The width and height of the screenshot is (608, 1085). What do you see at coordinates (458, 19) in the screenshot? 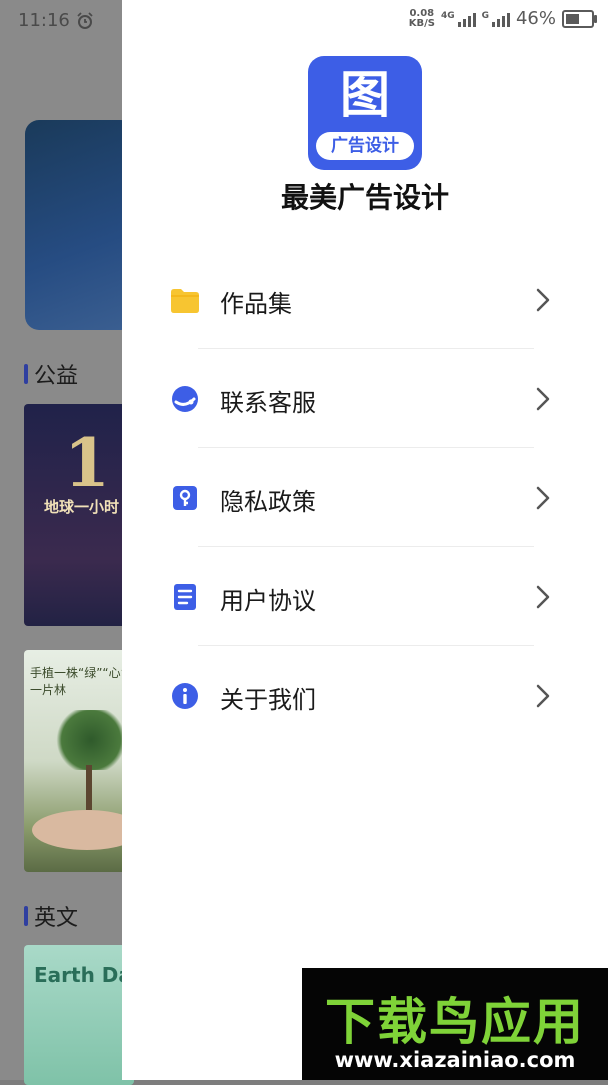
I see `signal-4g-icon: 4G` at bounding box center [458, 19].